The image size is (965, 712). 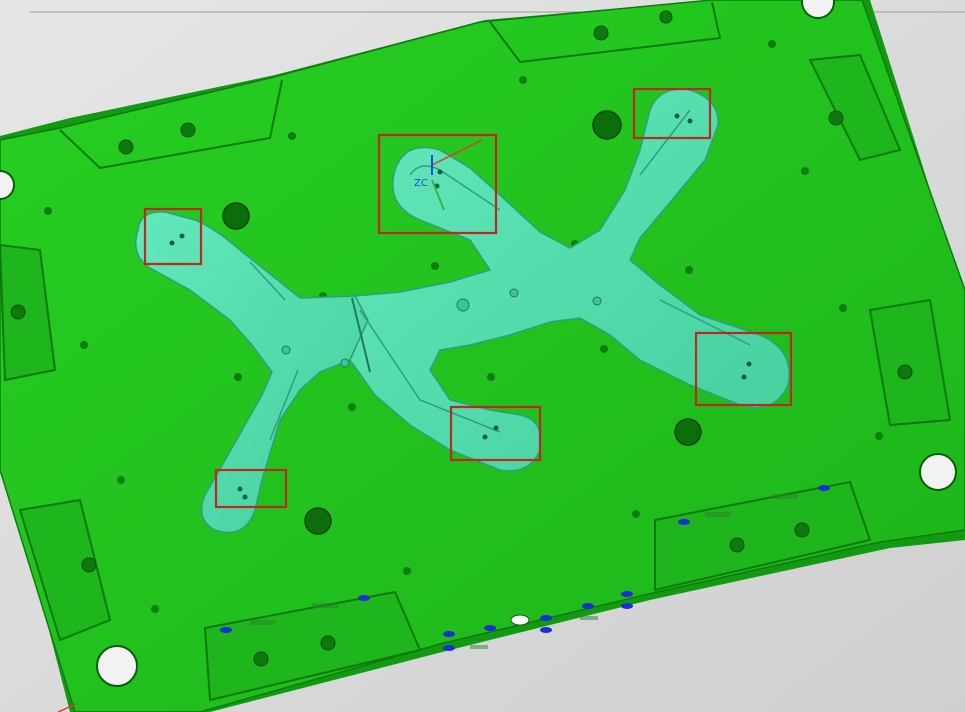 I want to click on water-inlet-hole, so click(x=520, y=620).